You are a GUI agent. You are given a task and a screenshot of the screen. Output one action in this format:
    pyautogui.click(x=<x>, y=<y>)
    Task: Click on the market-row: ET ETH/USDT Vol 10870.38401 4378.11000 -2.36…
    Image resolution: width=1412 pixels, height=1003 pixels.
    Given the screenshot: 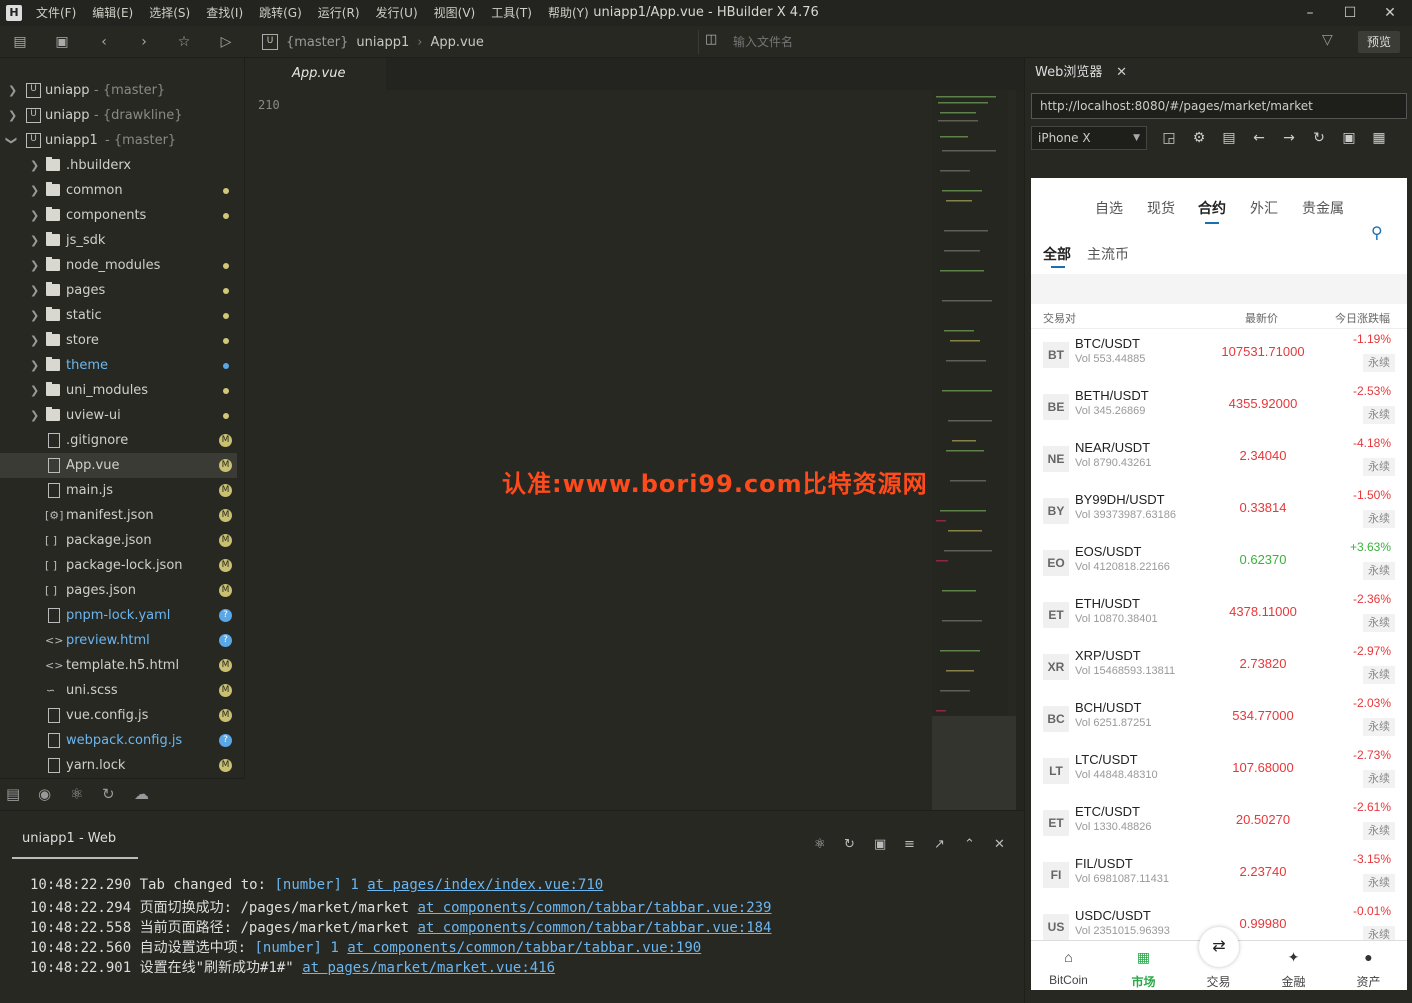 What is the action you would take?
    pyautogui.click(x=1219, y=616)
    